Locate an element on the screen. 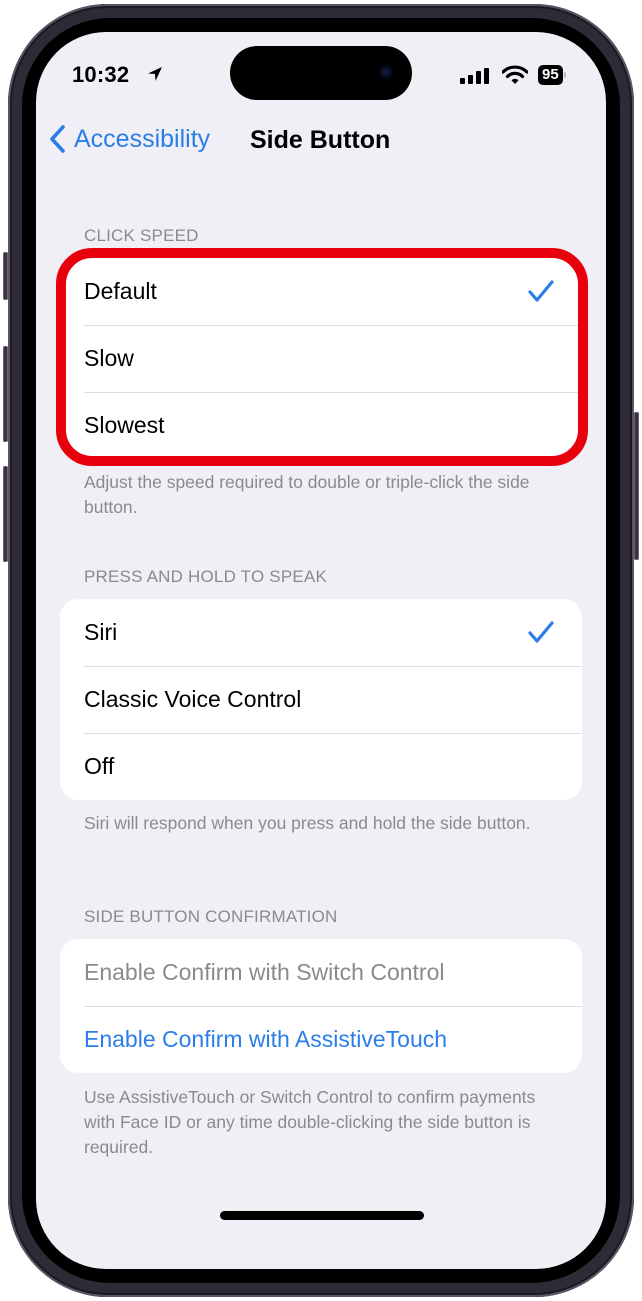 The width and height of the screenshot is (642, 1301). camera-icon is located at coordinates (386, 72).